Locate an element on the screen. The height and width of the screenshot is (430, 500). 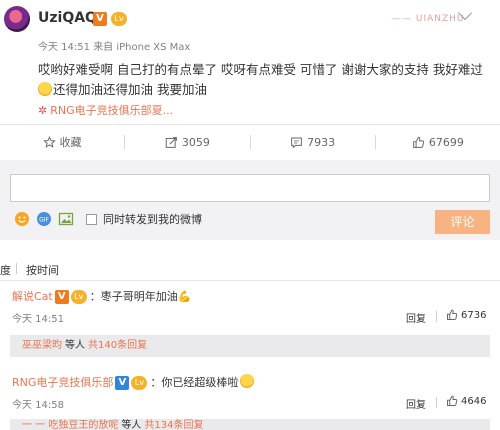
sub-reply-count: 共134条回复 is located at coordinates (173, 425).